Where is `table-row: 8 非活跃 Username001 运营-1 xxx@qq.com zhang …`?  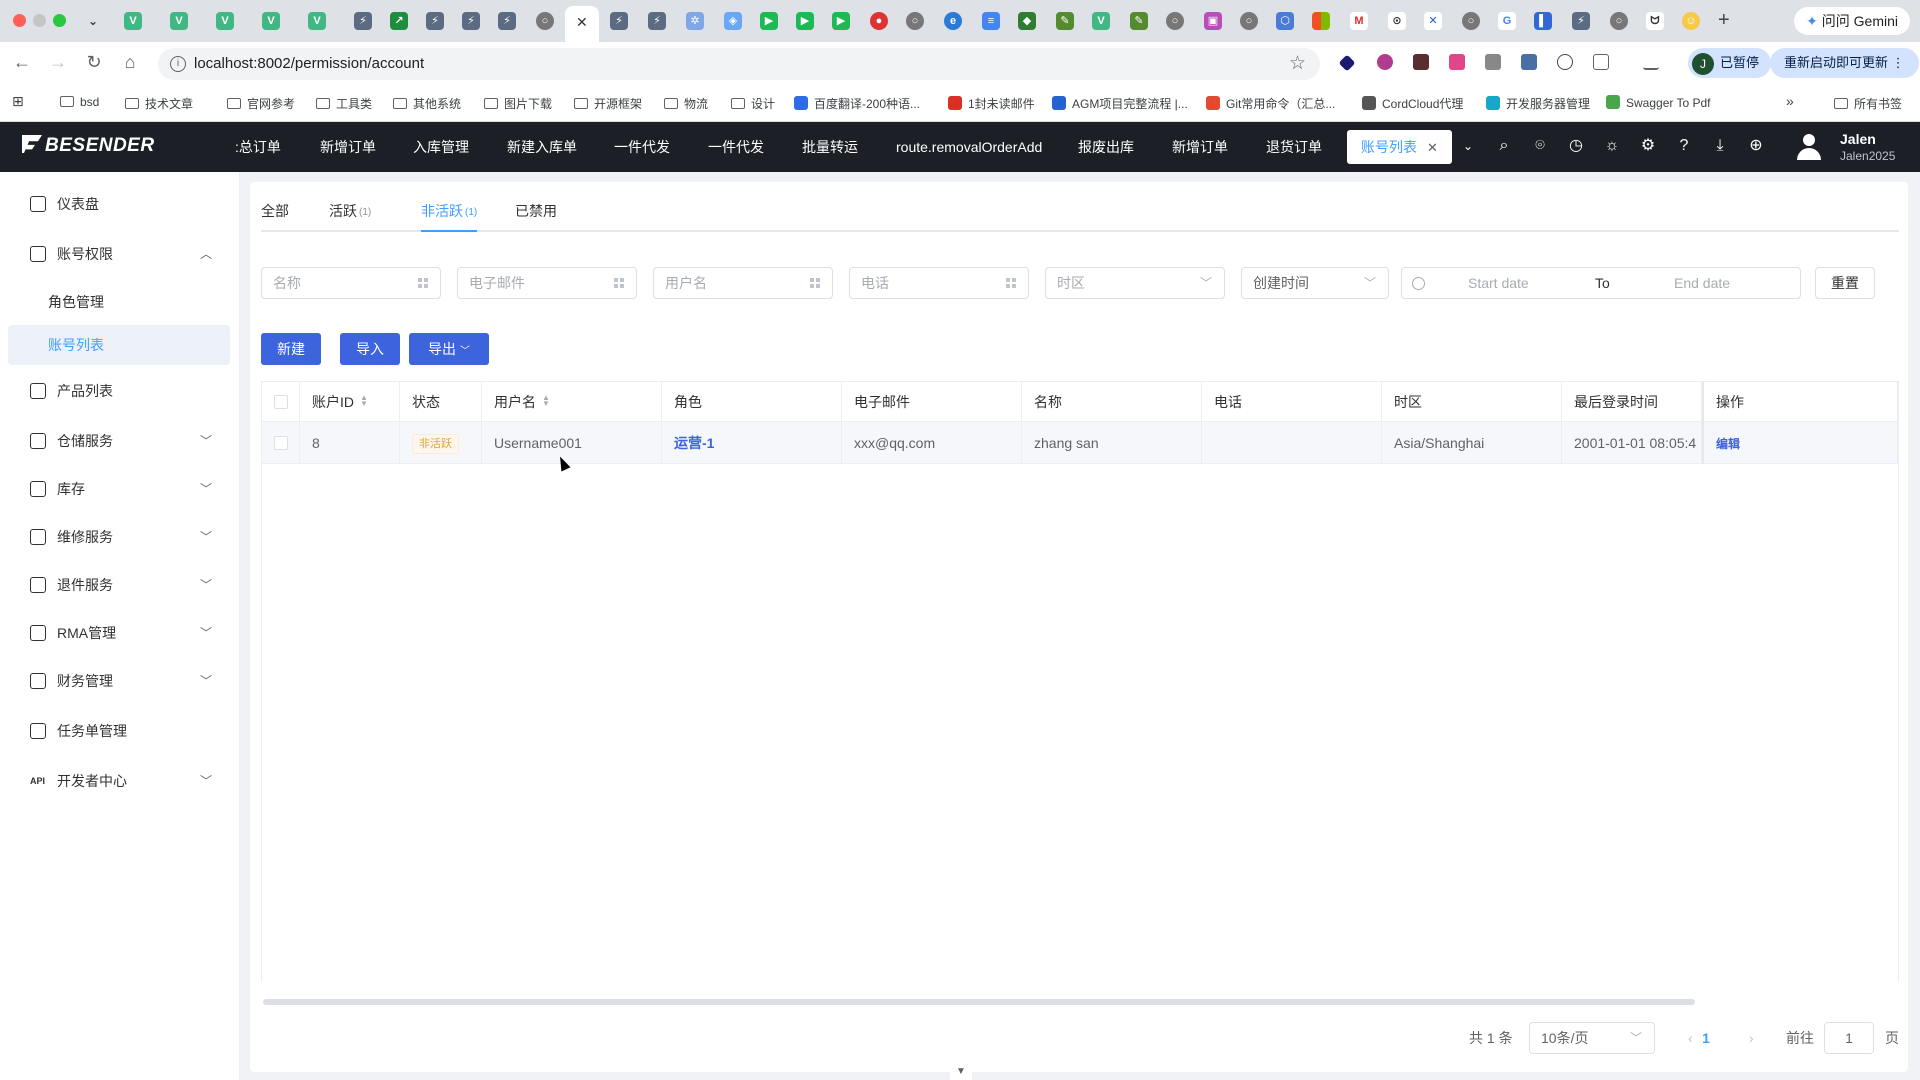 table-row: 8 非活跃 Username001 运营-1 xxx@qq.com zhang … is located at coordinates (1080, 443).